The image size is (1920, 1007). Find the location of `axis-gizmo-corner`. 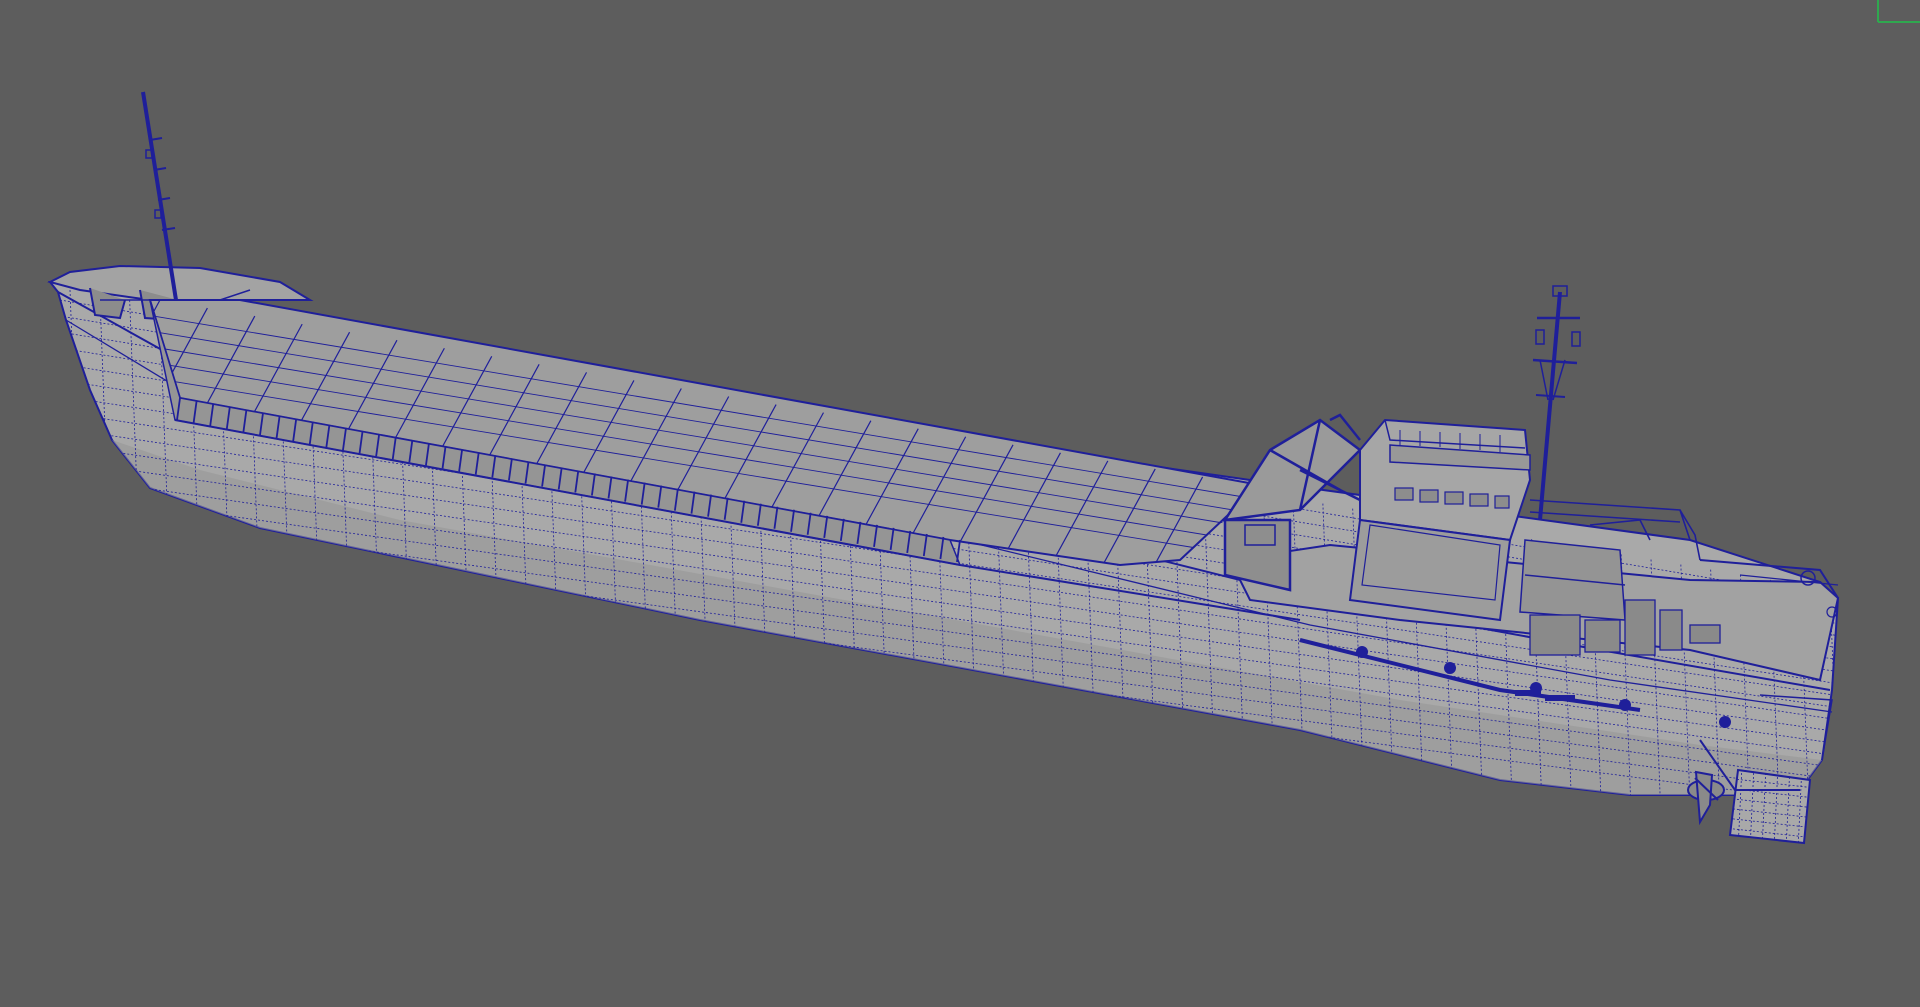

axis-gizmo-corner is located at coordinates (1896, 12).